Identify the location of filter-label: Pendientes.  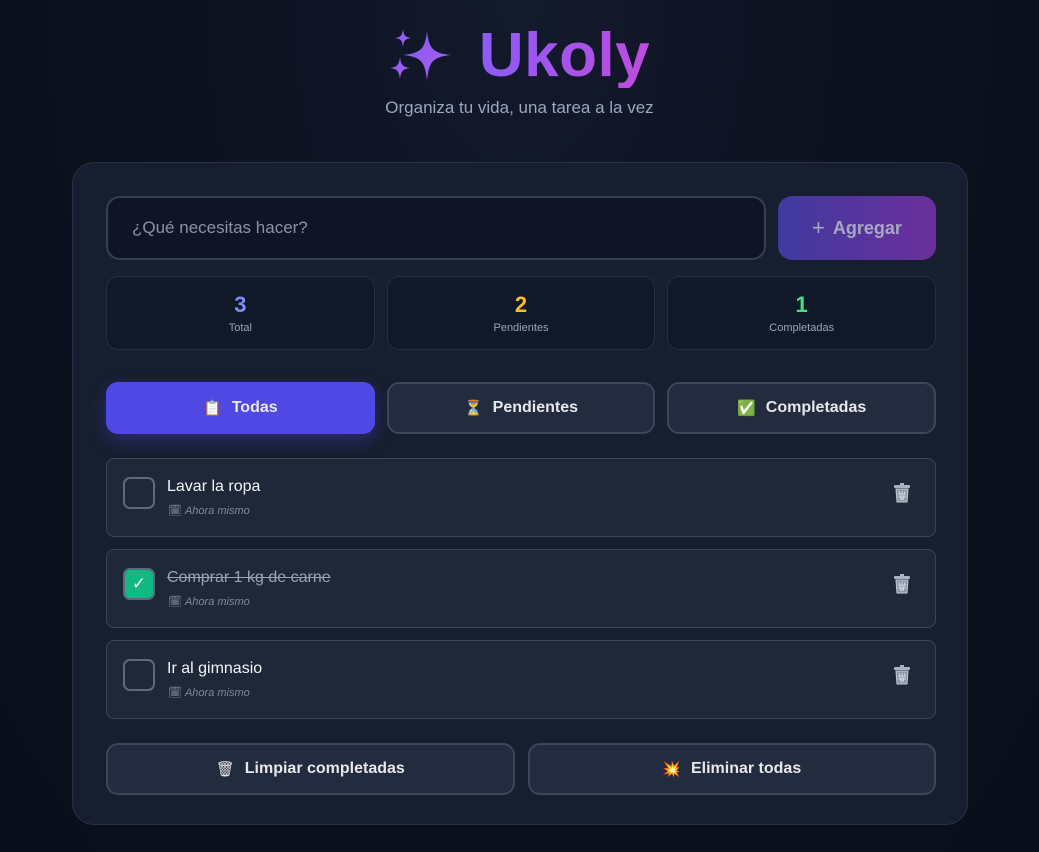
(535, 407).